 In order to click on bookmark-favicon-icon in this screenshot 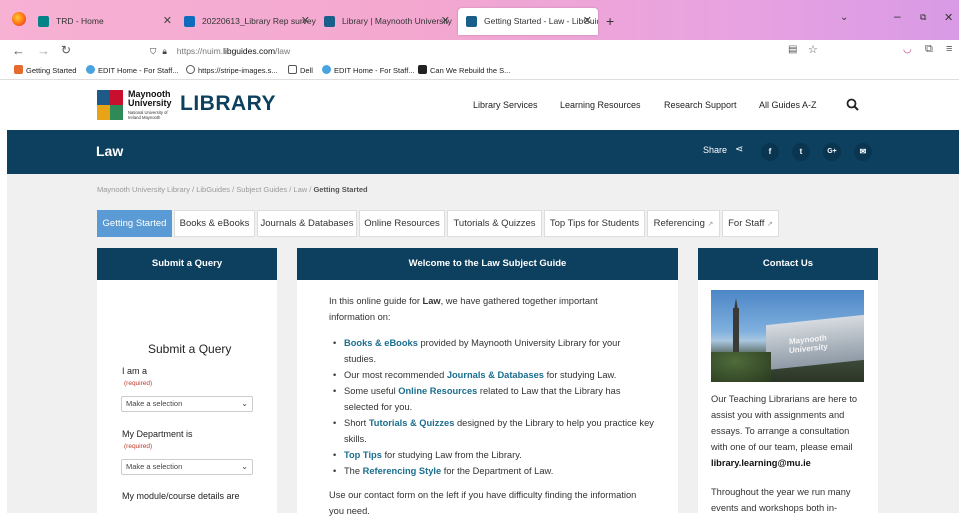, I will do `click(18, 69)`.